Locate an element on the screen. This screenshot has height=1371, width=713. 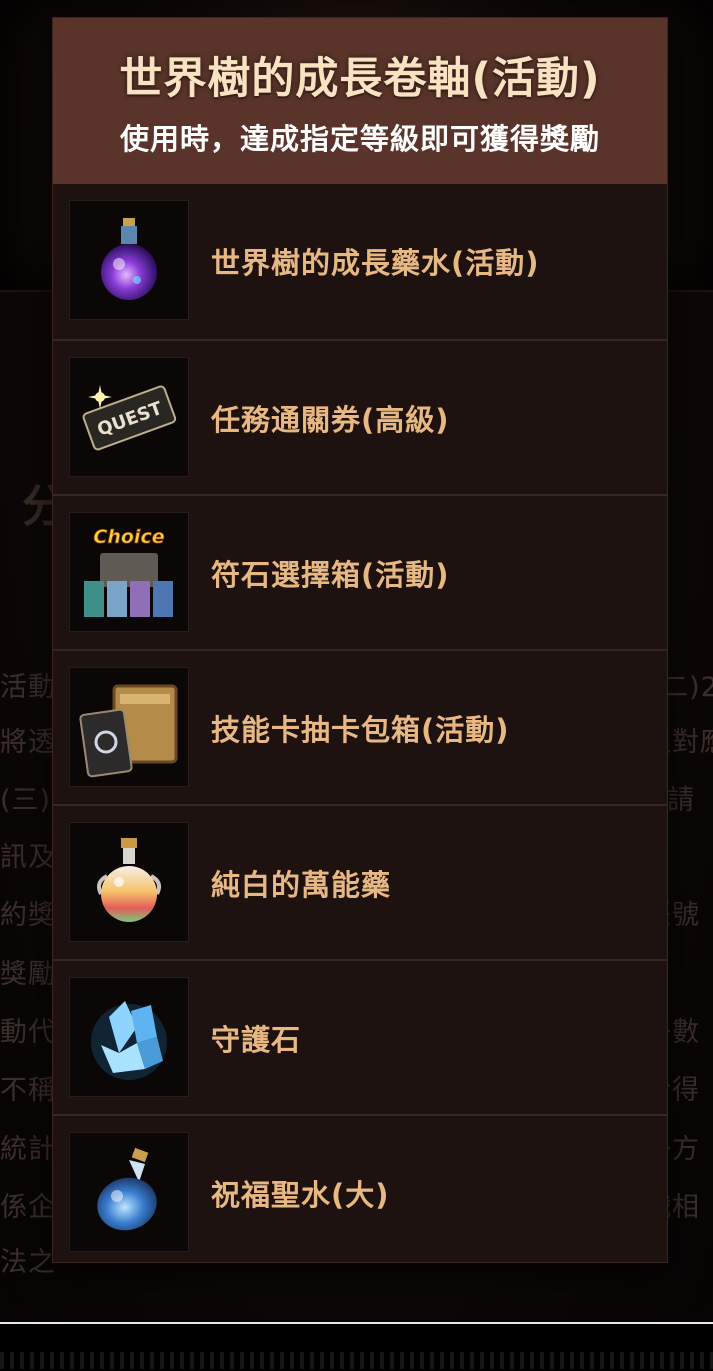
reward-item: 世界樹的成長藥水(活動) is located at coordinates (360, 261).